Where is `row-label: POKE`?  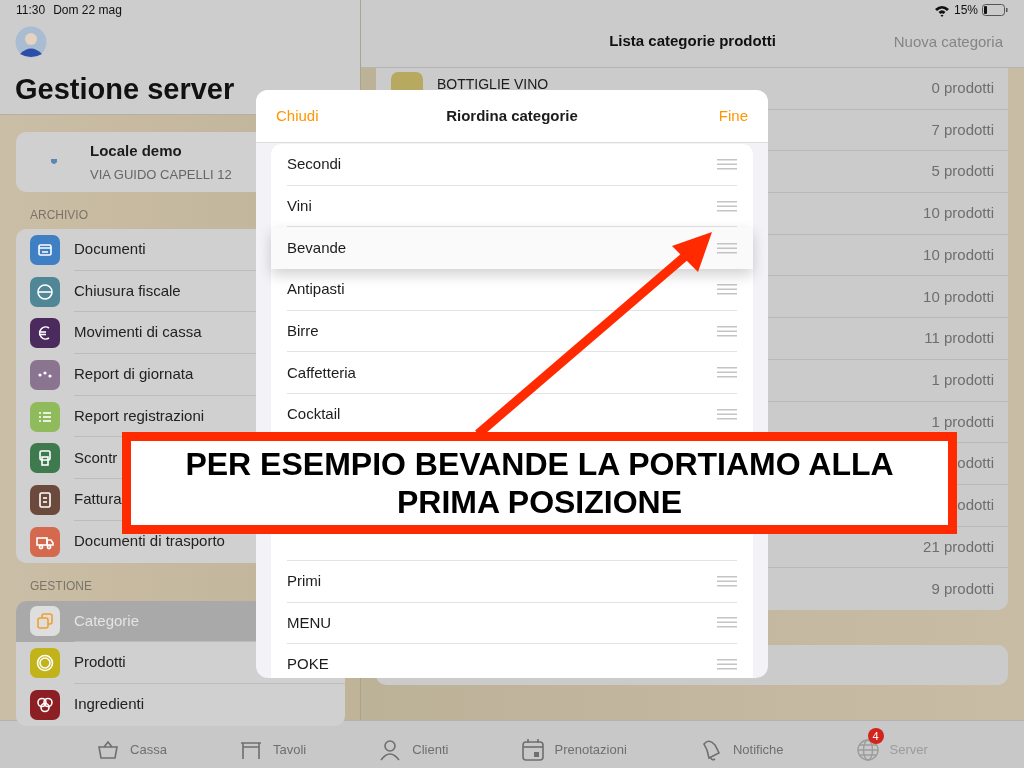
row-label: POKE is located at coordinates (308, 664).